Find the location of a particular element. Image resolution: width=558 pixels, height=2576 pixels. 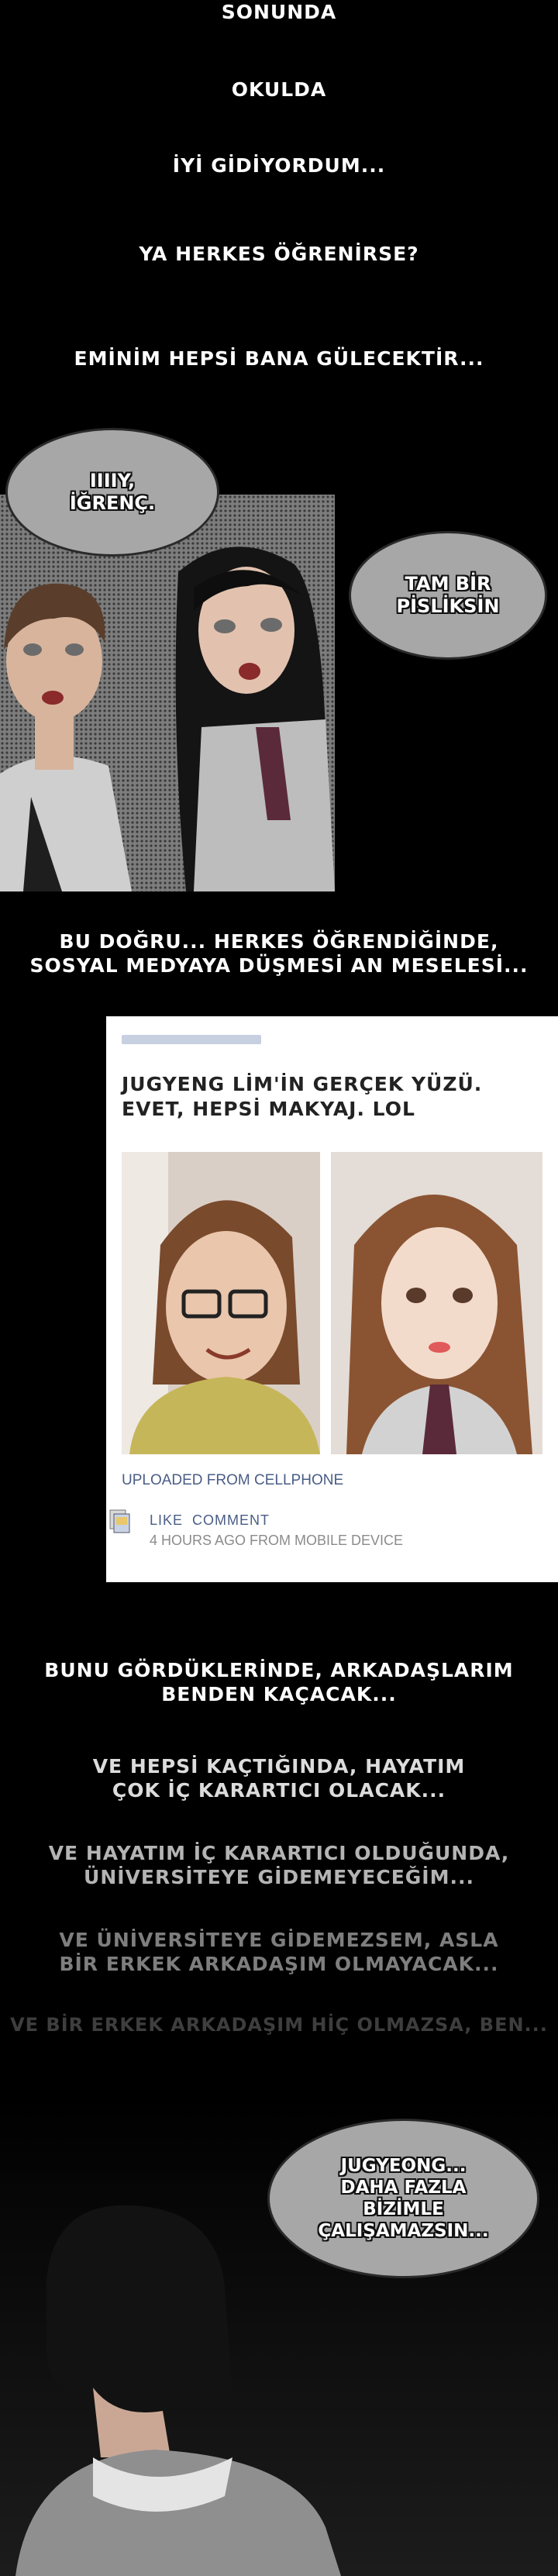

post-actions: LIKE COMMENT is located at coordinates (214, 1520).